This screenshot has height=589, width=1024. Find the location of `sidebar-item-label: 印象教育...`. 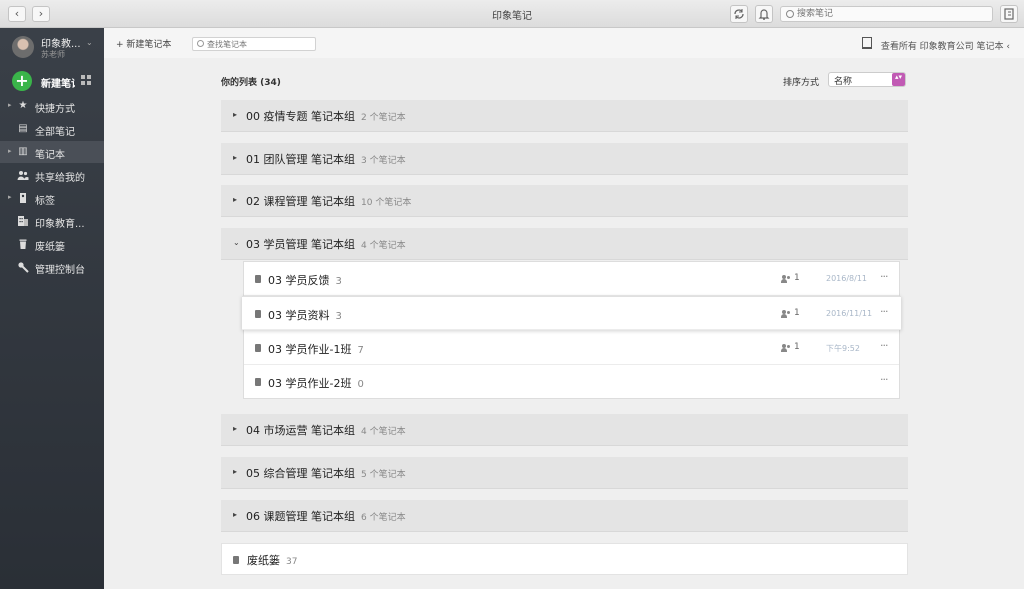

sidebar-item-label: 印象教育... is located at coordinates (60, 224).